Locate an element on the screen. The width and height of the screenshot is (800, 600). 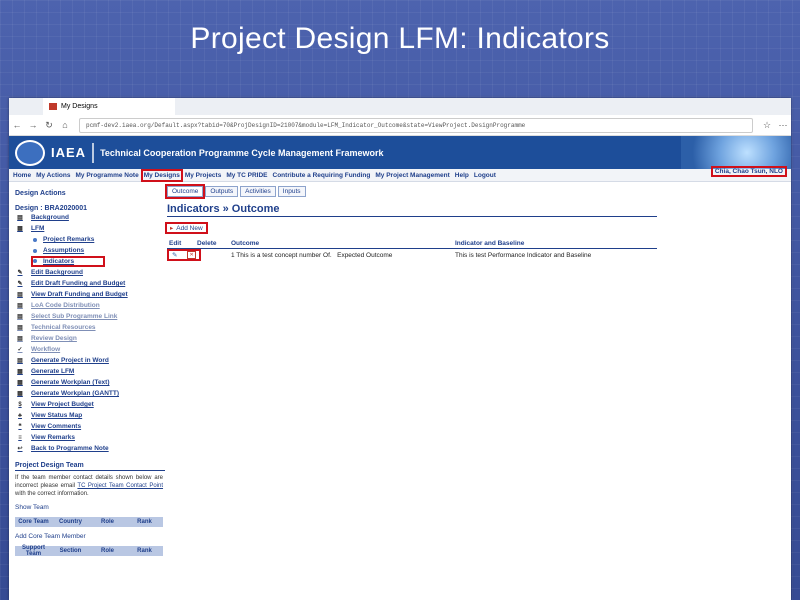
action-item: ✎ Edit Draft Funding and Budget is located at coordinates (90, 283).